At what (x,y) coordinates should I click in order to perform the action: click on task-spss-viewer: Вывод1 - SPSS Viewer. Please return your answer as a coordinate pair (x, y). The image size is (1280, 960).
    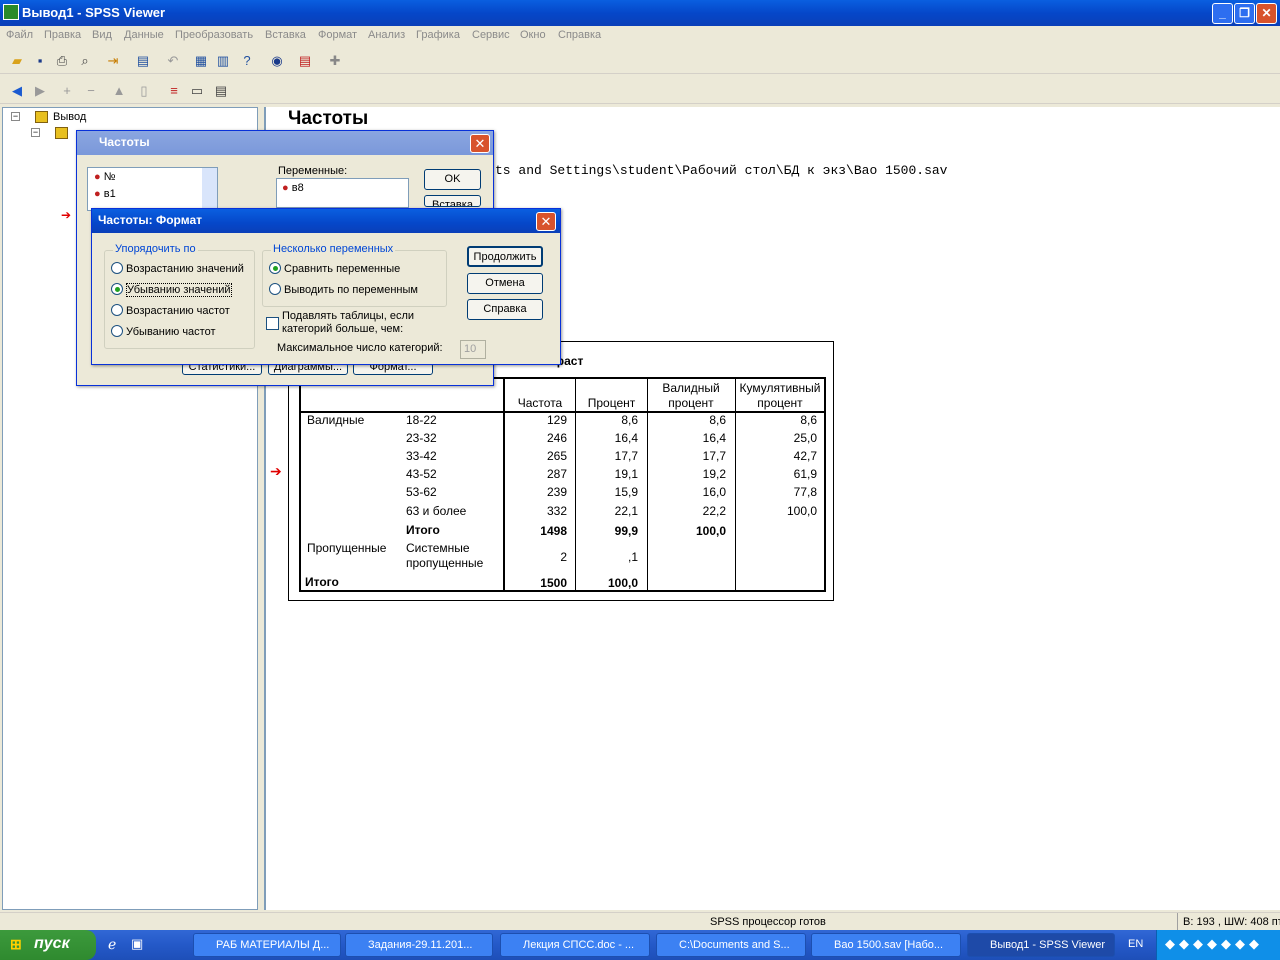
    Looking at the image, I should click on (1041, 945).